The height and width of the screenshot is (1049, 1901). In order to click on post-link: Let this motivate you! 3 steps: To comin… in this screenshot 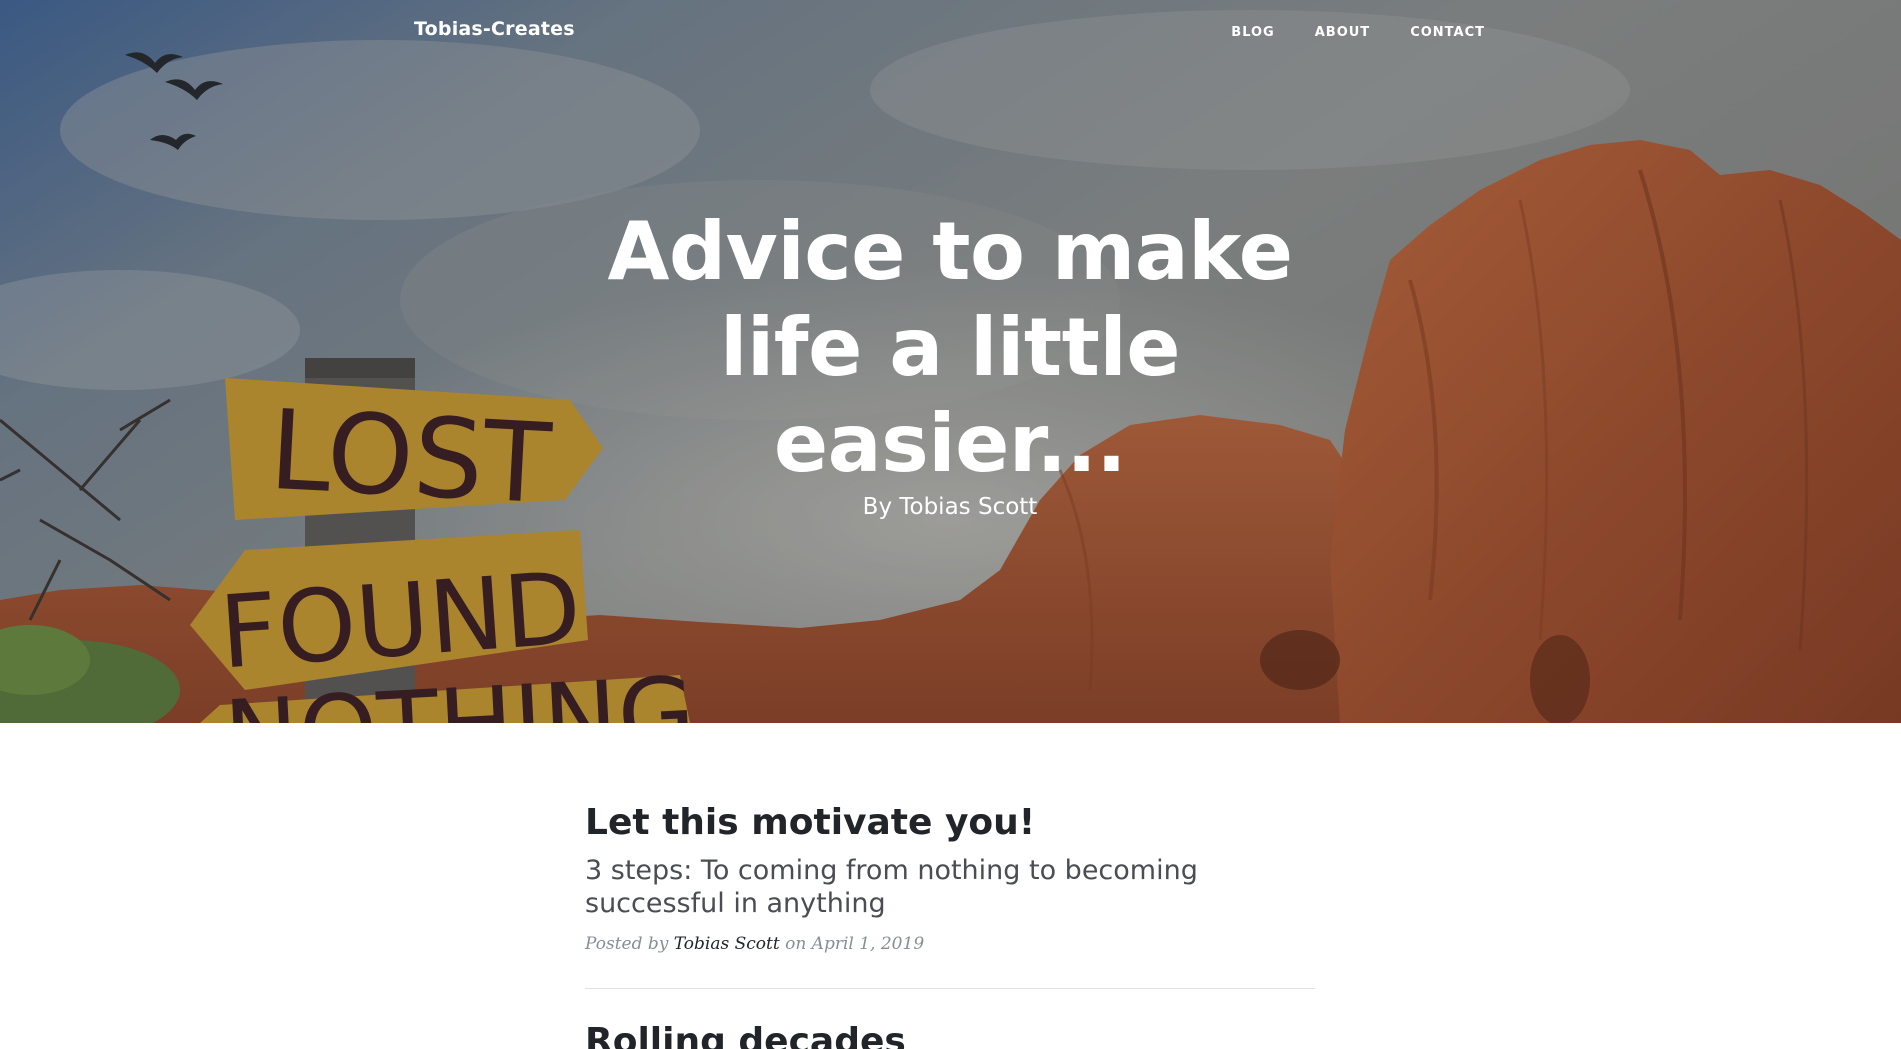, I will do `click(950, 860)`.